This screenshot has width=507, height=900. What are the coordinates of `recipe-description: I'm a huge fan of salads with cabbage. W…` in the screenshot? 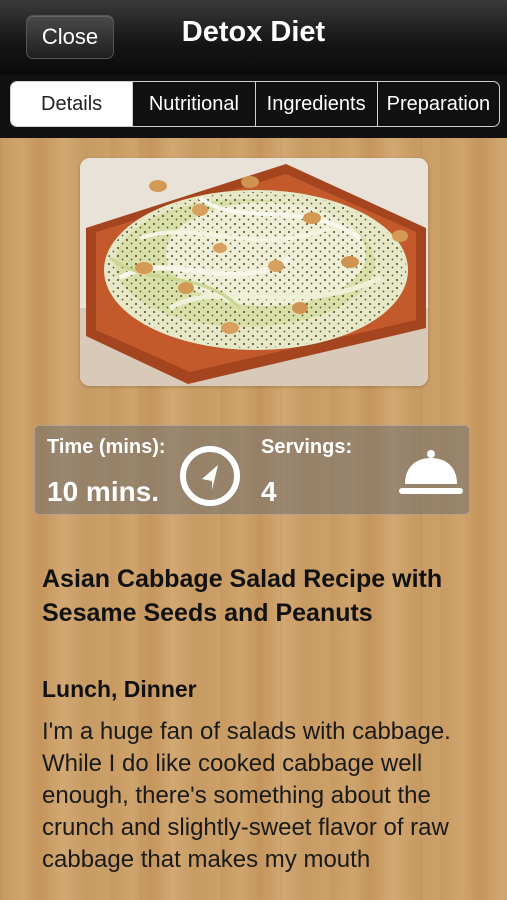 It's located at (246, 795).